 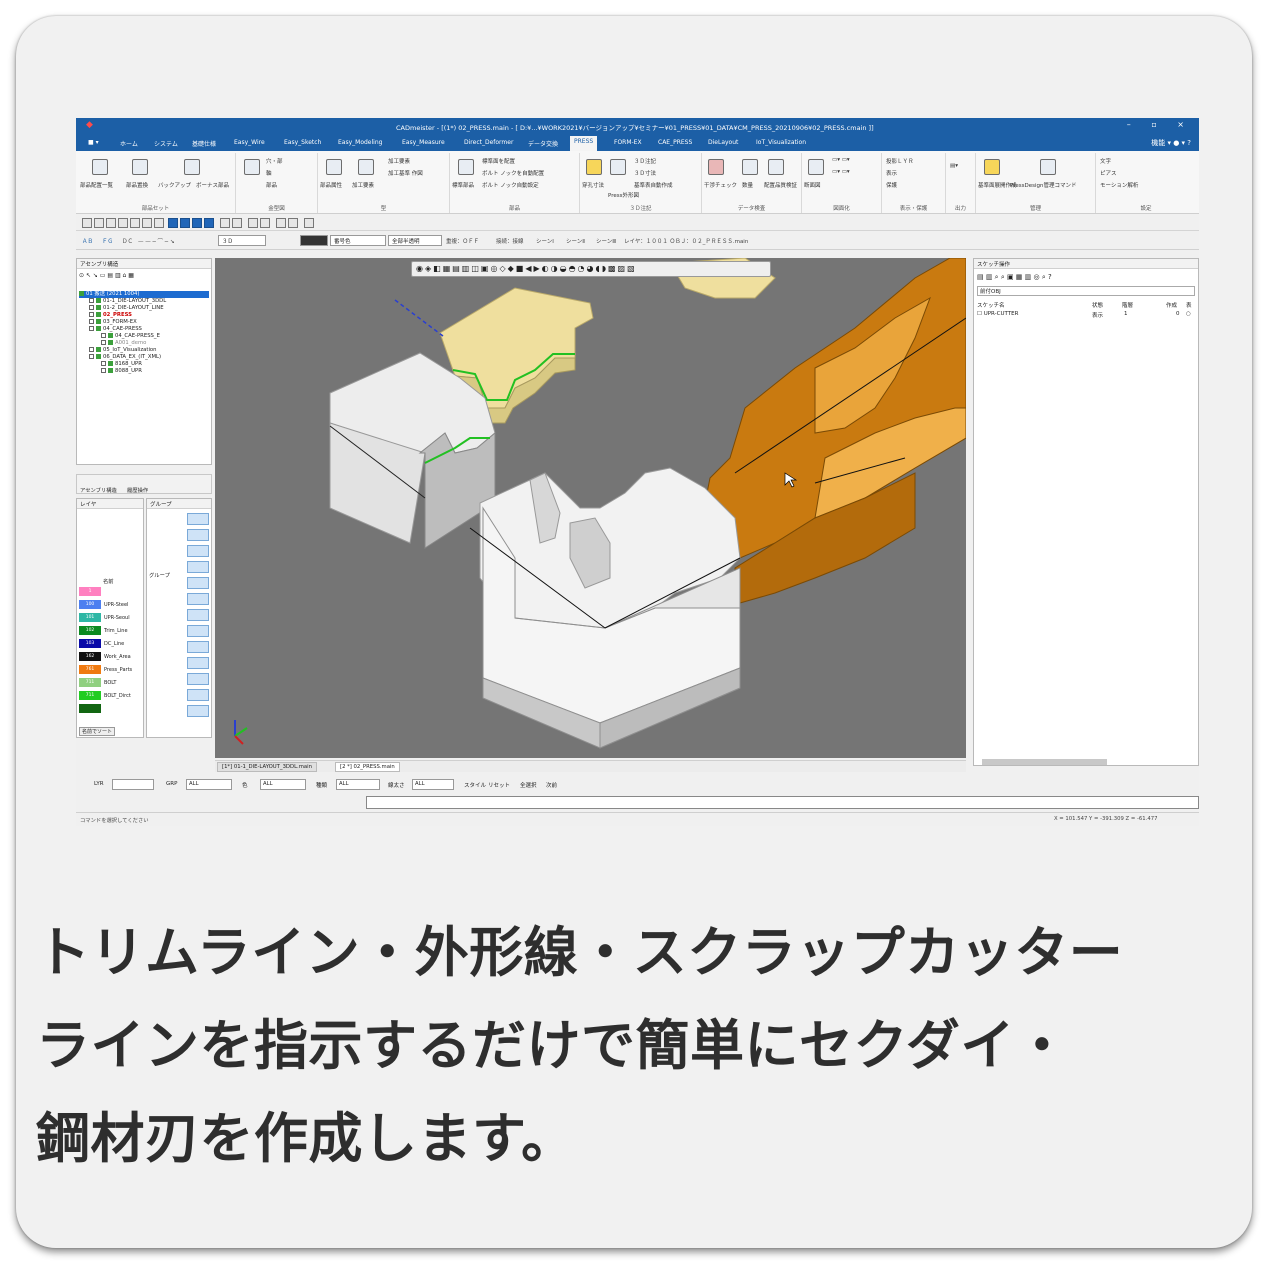 I want to click on ribbon-item: モーション解析, so click(x=1119, y=185).